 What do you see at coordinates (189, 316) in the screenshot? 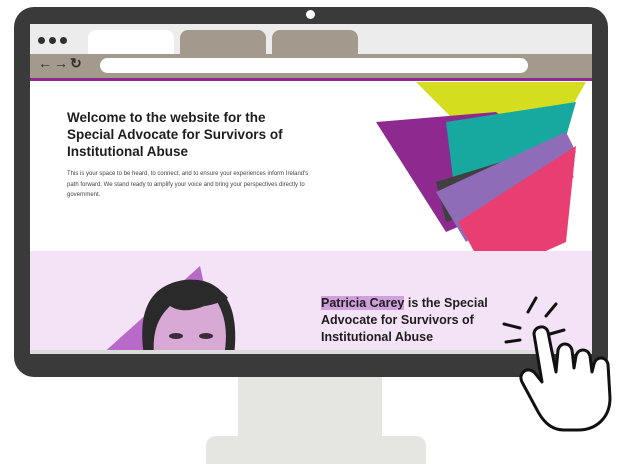
I see `portrait-image` at bounding box center [189, 316].